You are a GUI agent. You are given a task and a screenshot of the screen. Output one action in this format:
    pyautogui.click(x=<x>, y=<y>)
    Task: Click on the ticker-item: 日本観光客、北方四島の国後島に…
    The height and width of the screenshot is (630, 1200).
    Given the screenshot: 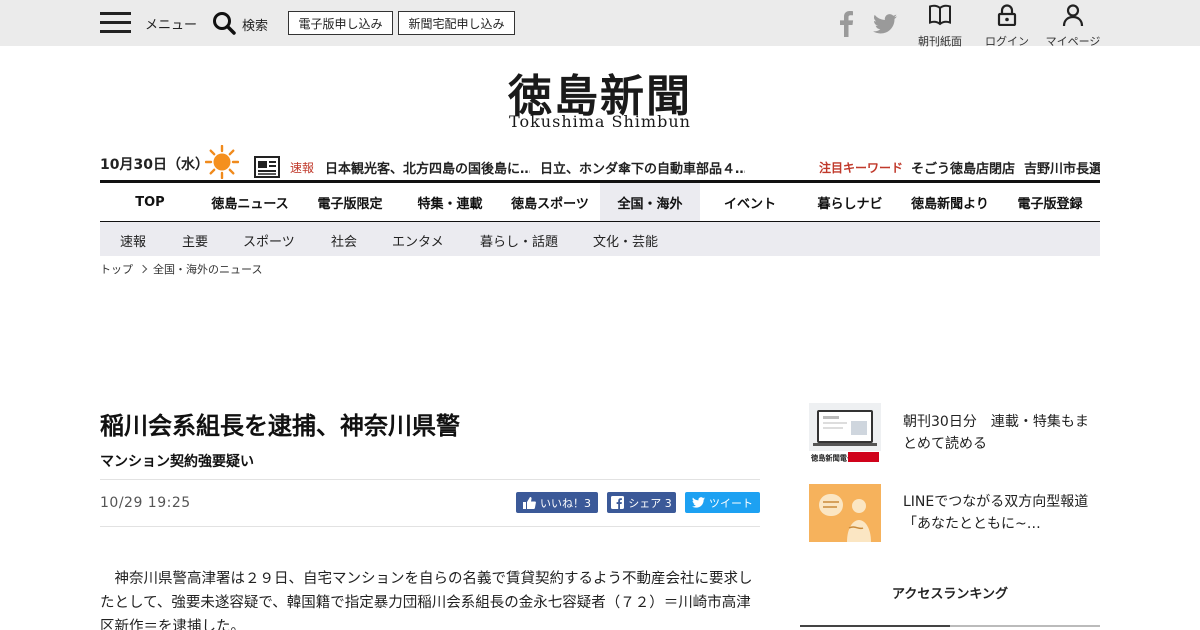 What is the action you would take?
    pyautogui.click(x=427, y=167)
    